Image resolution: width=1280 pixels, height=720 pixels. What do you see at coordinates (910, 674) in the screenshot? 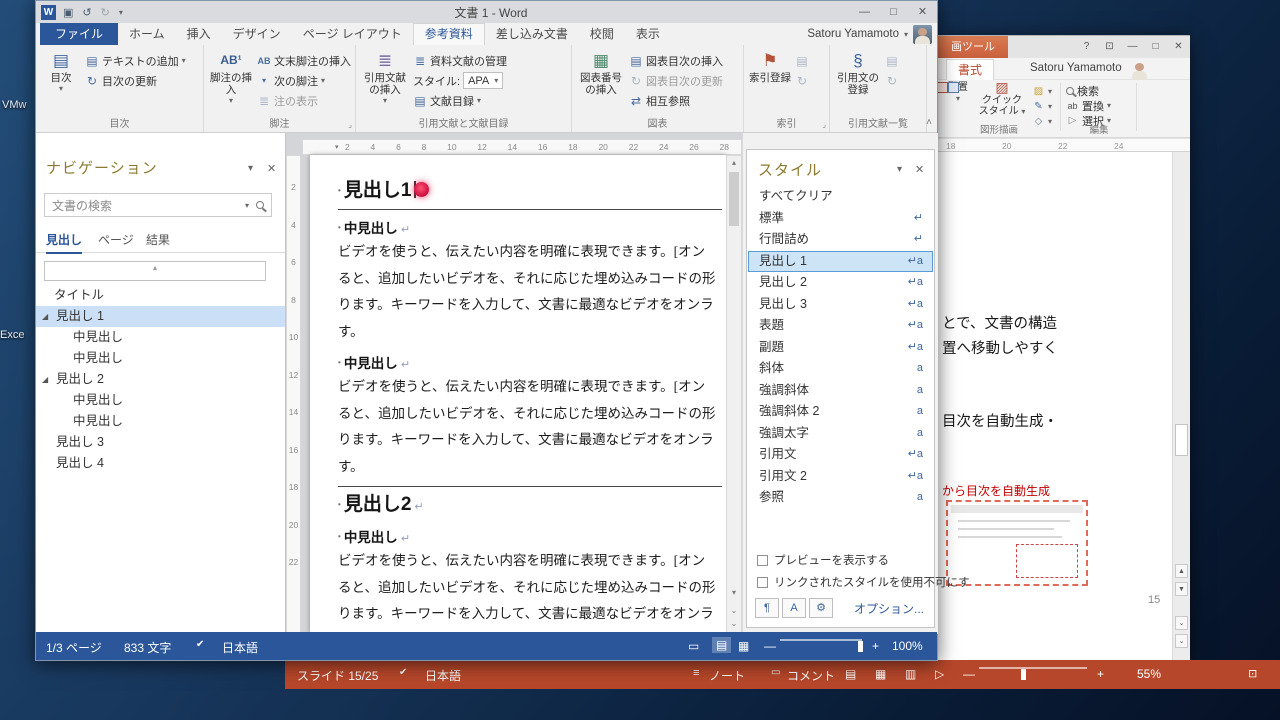
I see `reading-view-icon: ▥` at bounding box center [910, 674].